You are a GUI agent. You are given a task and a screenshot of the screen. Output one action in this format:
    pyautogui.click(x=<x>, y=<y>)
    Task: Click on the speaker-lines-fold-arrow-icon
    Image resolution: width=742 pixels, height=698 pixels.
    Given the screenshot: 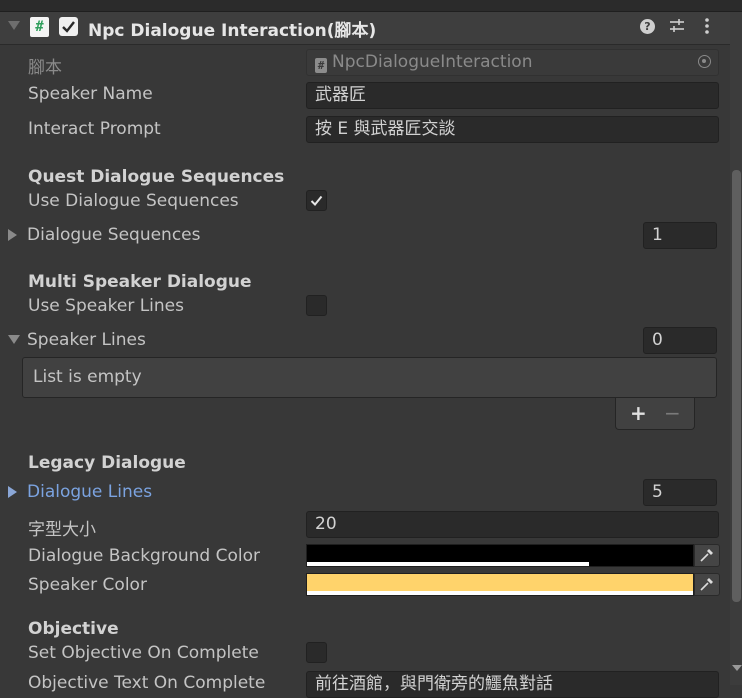 What is the action you would take?
    pyautogui.click(x=14, y=339)
    